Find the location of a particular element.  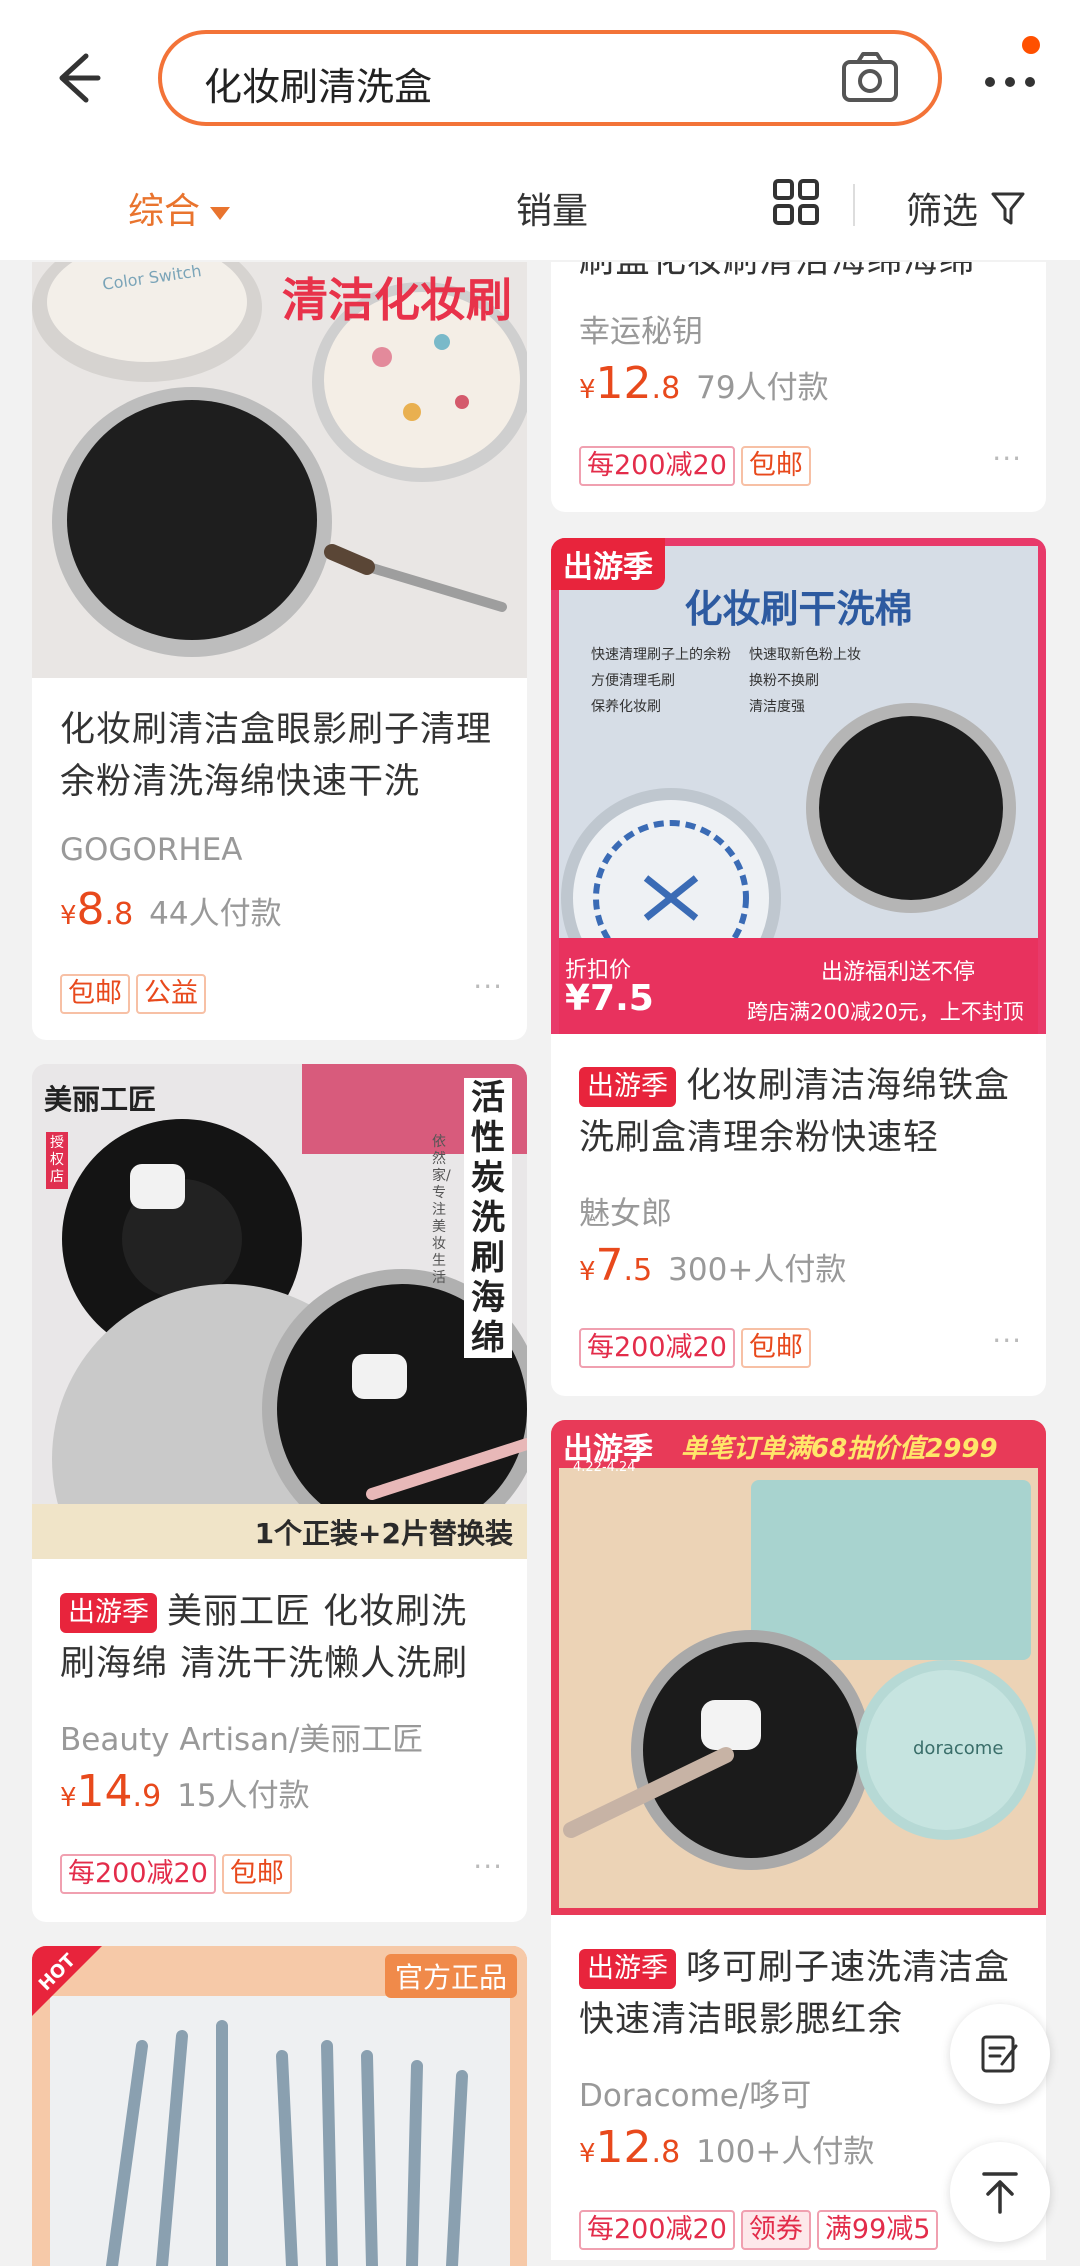

image-sub-text: 依然家/专注美妆生活 is located at coordinates (441, 1210).